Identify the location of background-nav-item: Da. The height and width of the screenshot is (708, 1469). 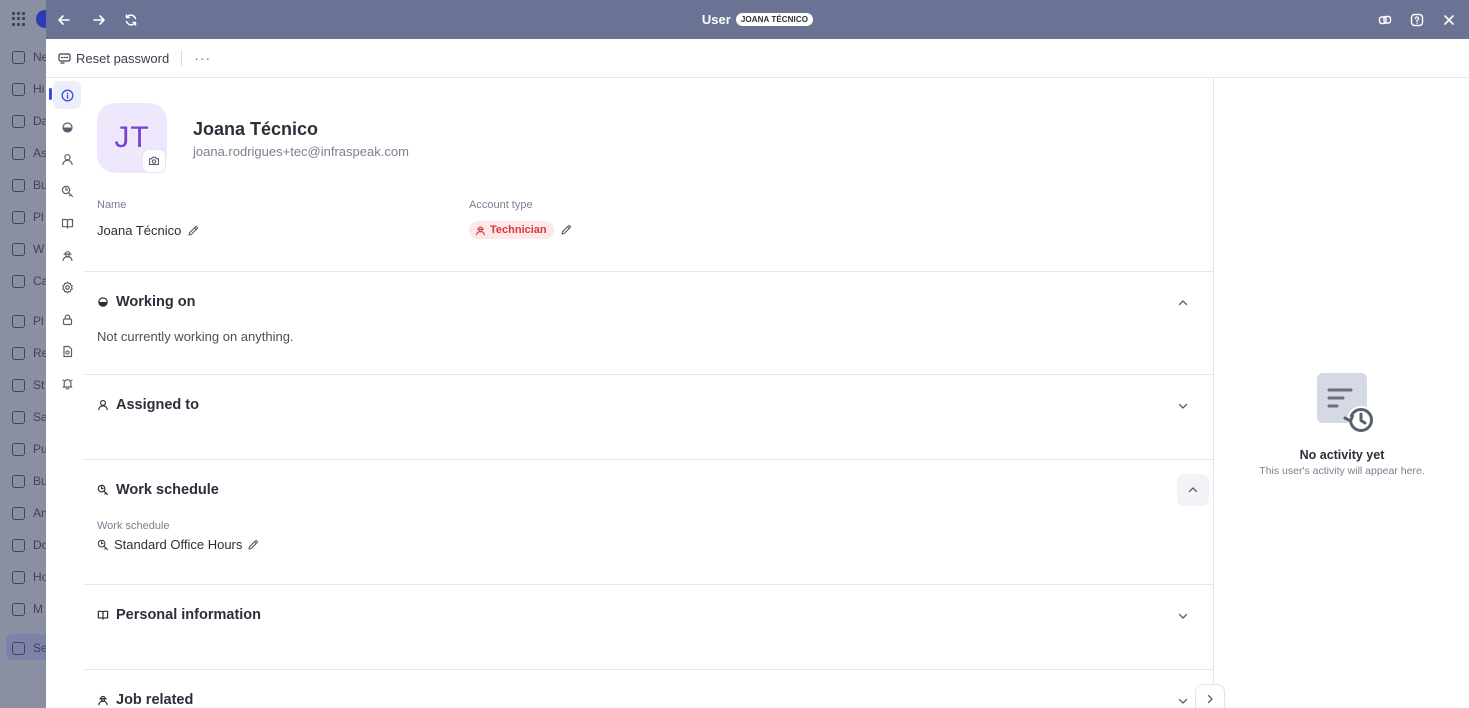
(29, 121).